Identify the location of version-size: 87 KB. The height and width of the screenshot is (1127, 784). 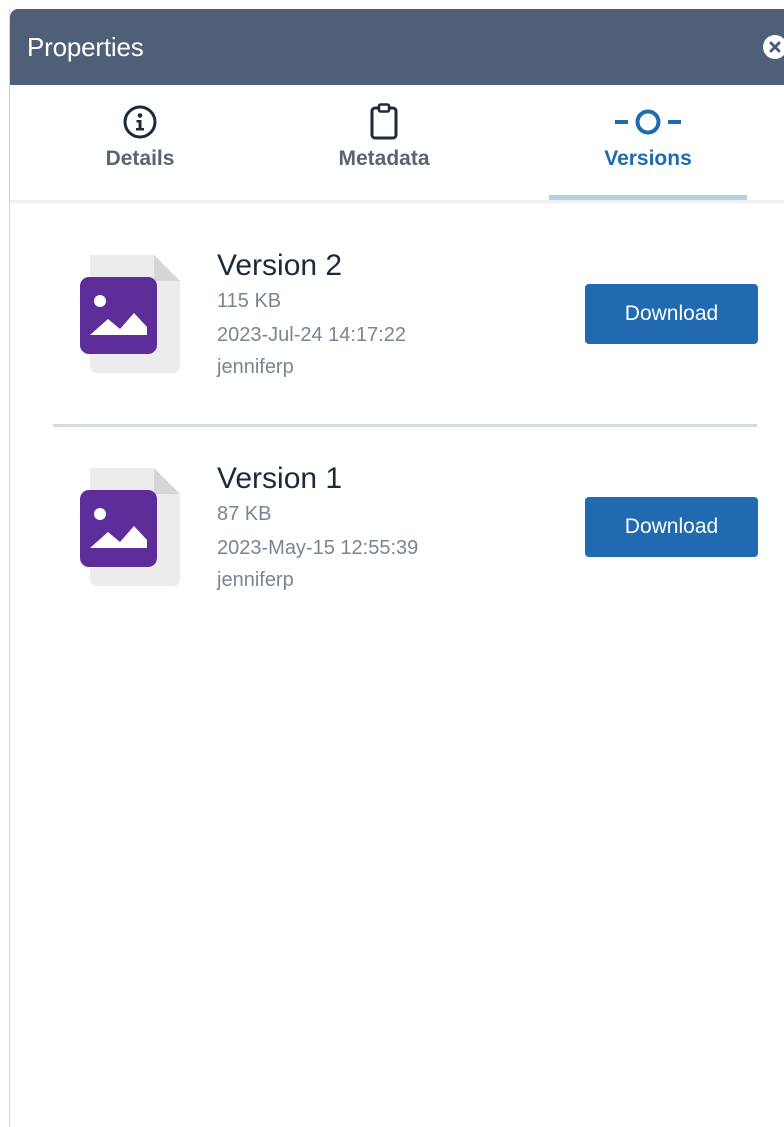
(244, 514).